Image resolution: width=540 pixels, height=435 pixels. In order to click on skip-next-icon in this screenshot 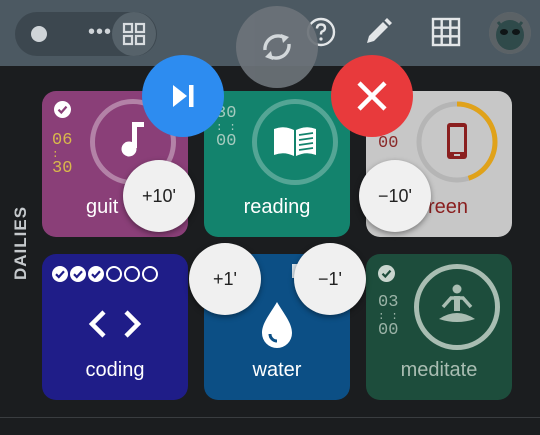, I will do `click(183, 96)`.